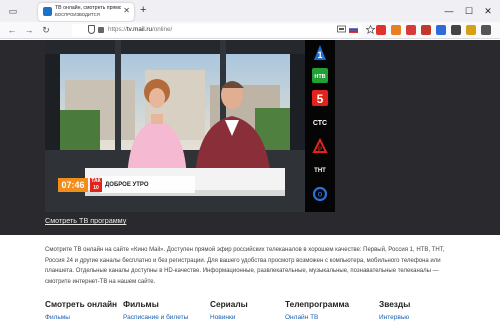  What do you see at coordinates (13, 11) in the screenshot?
I see `tab-list-icon: ▭` at bounding box center [13, 11].